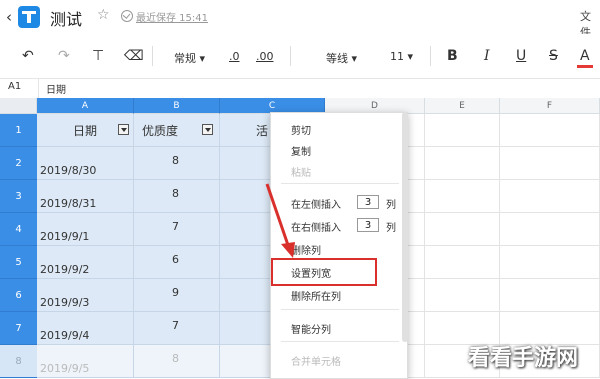  I want to click on date-cell: 2019/9/3, so click(85, 295).